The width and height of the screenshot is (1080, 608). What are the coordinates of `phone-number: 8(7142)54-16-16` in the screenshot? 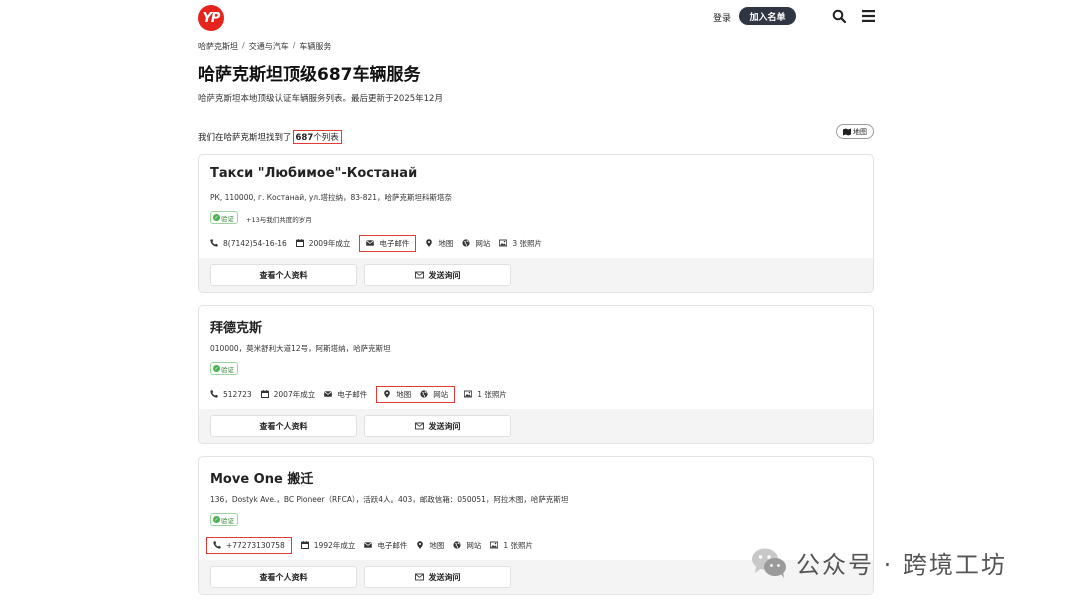 It's located at (255, 243).